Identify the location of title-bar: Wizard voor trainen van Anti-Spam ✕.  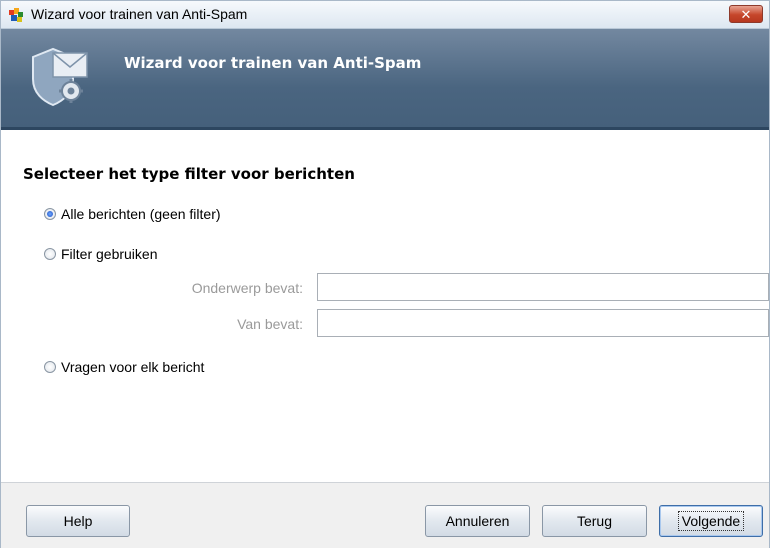
(385, 15).